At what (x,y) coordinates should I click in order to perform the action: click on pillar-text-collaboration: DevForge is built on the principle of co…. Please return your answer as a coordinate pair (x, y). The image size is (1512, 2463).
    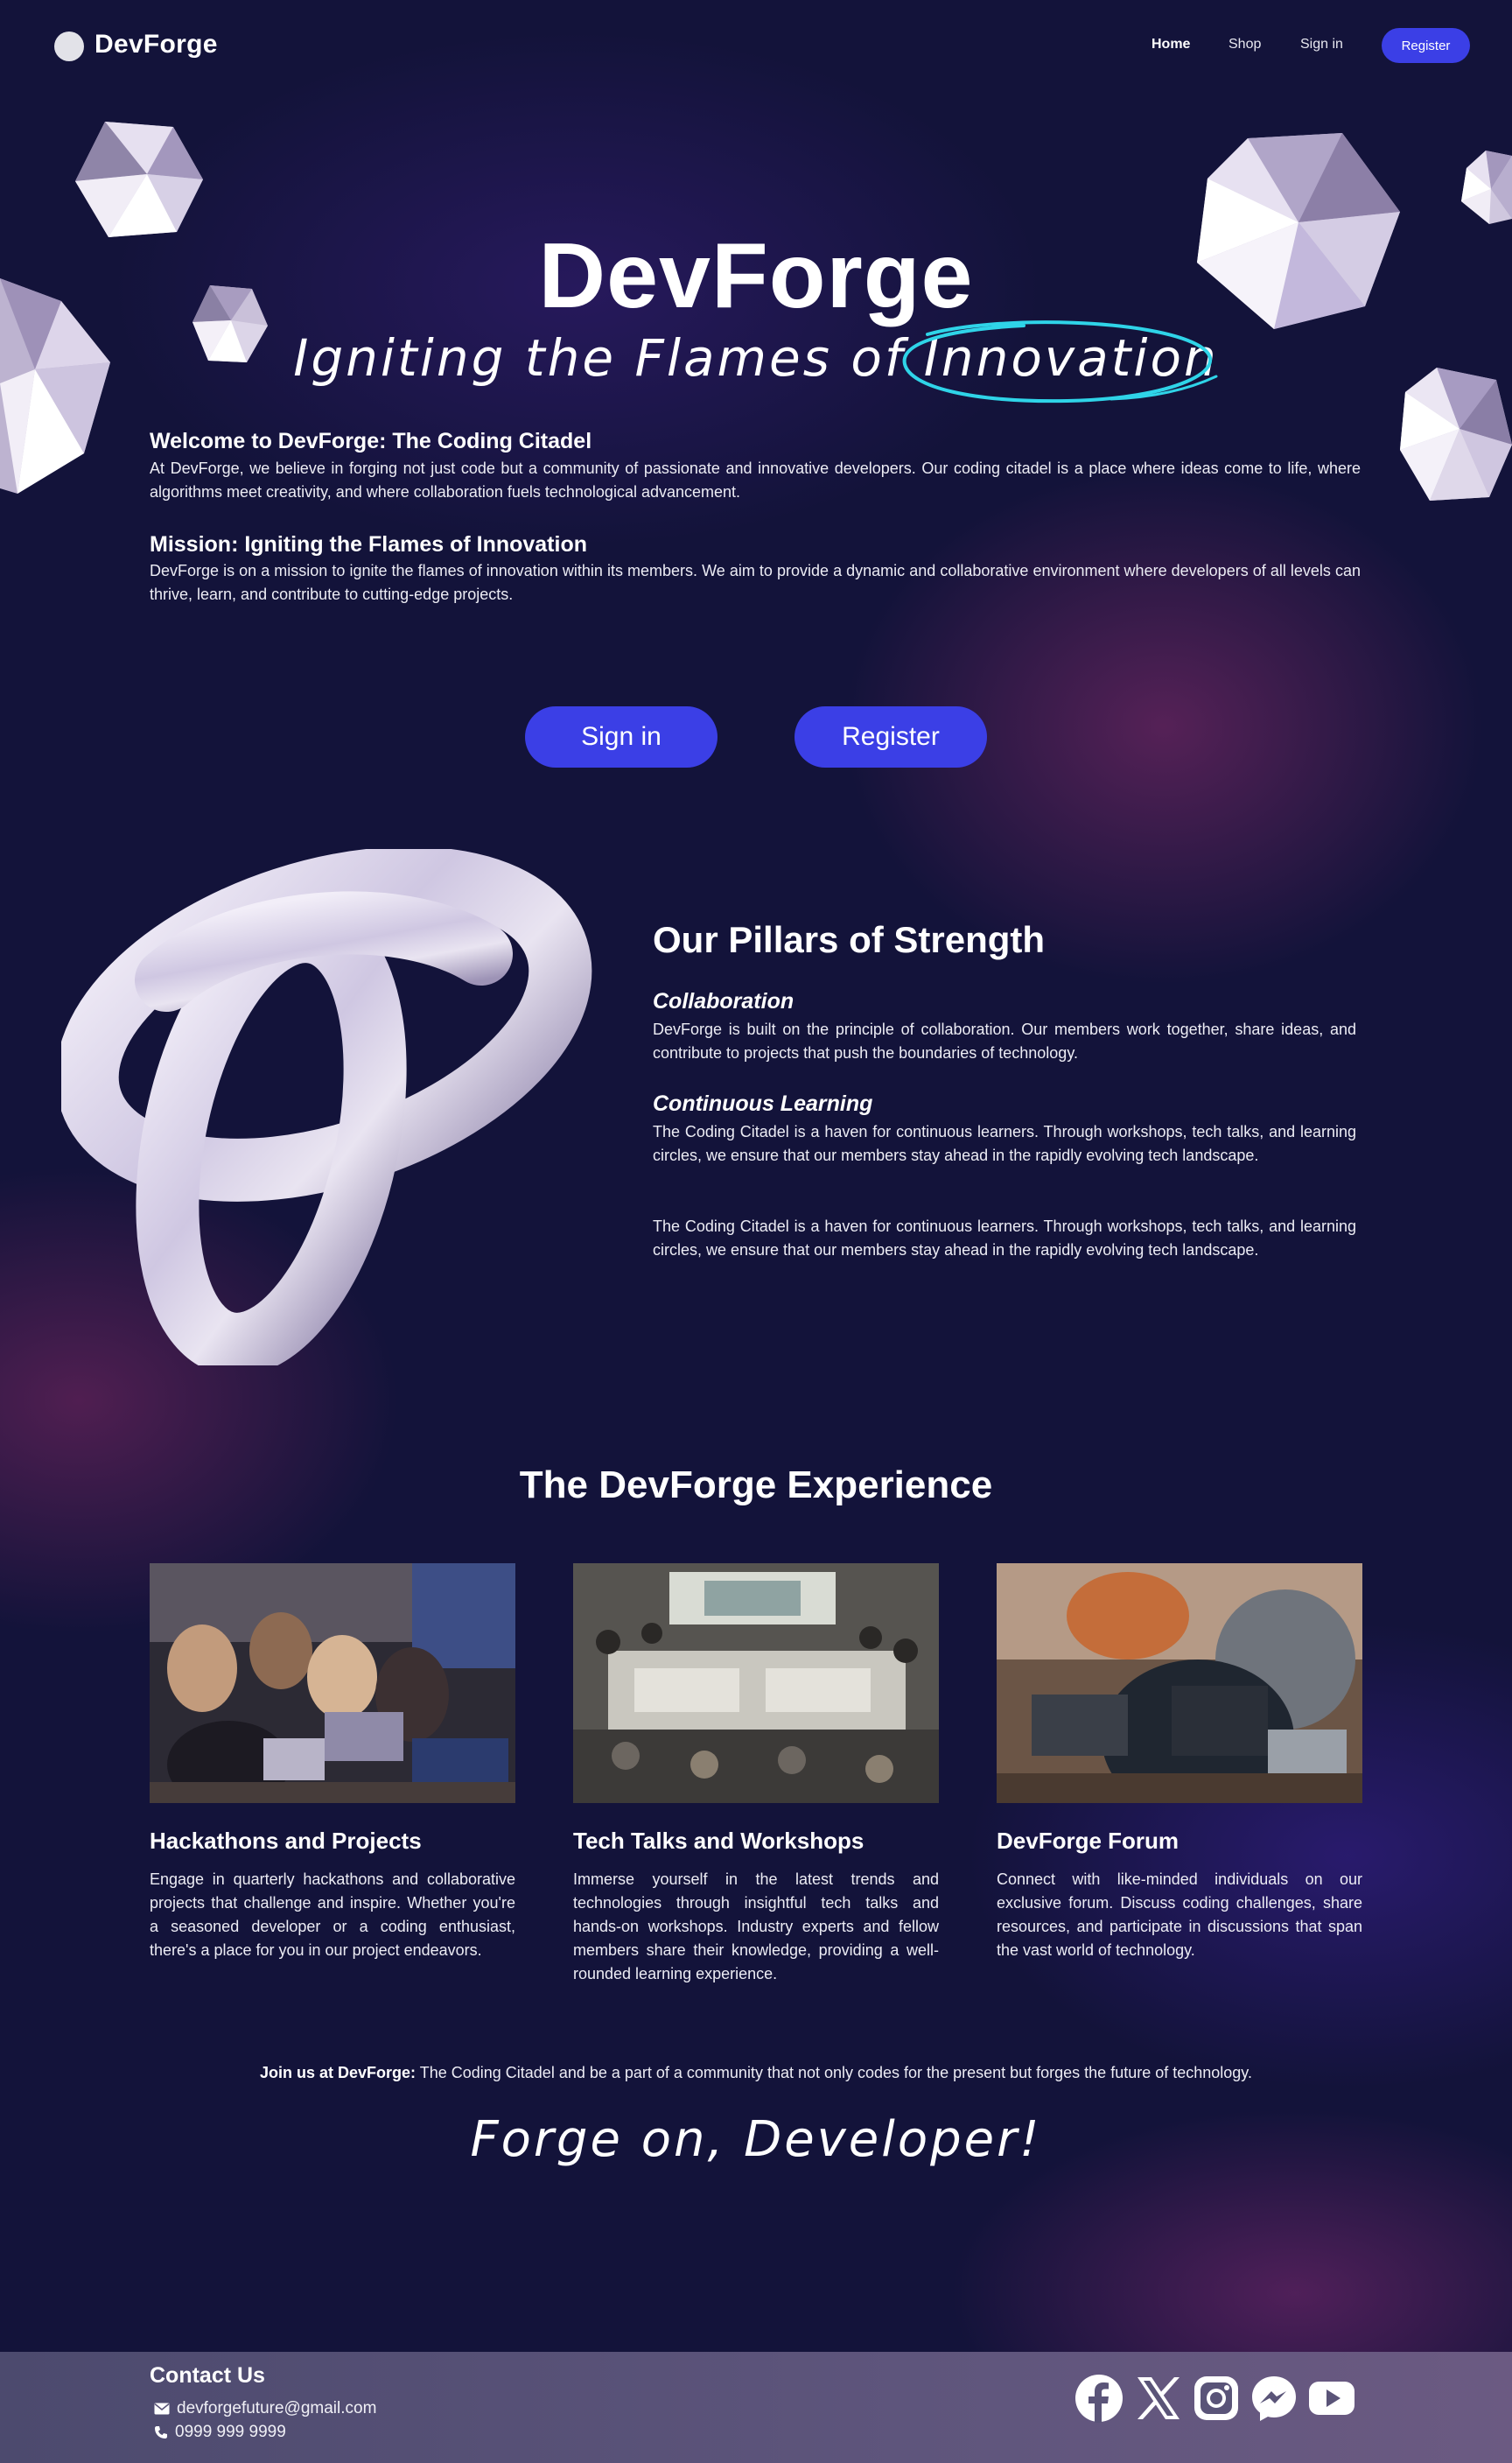
    Looking at the image, I should click on (1004, 1041).